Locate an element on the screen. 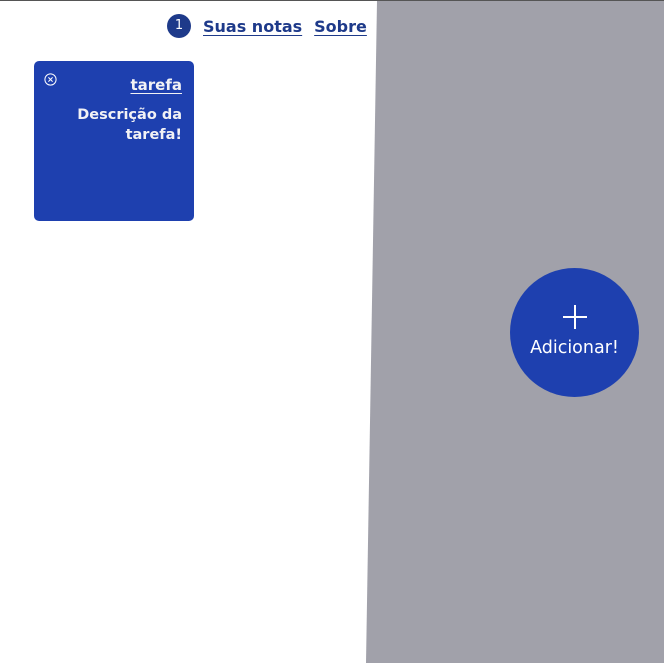 The image size is (664, 663). note-card: tarefa Descrição da tarefa! is located at coordinates (114, 141).